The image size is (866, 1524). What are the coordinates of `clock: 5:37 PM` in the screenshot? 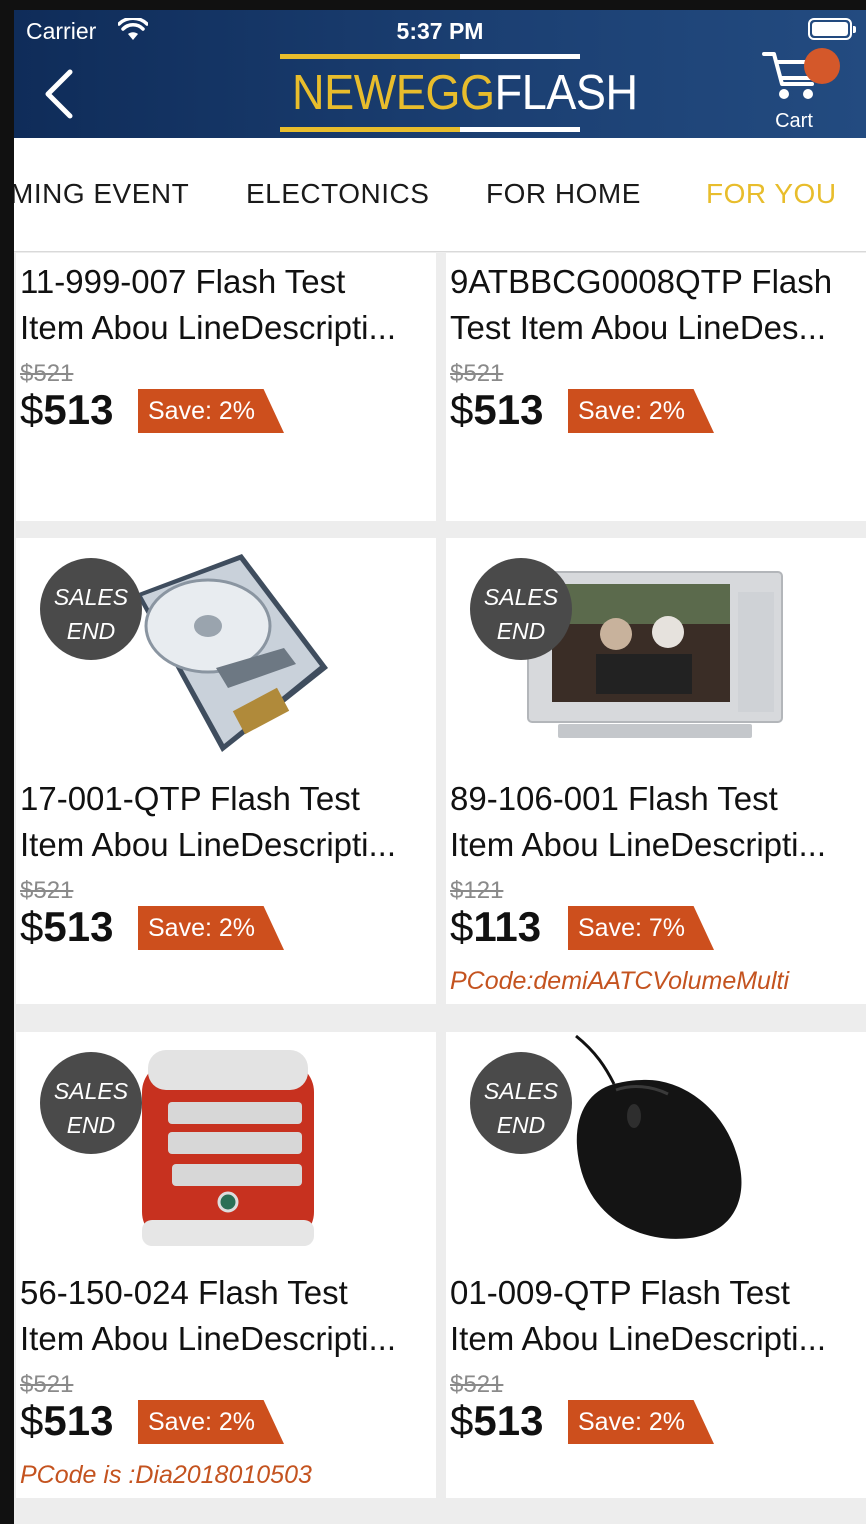 It's located at (440, 31).